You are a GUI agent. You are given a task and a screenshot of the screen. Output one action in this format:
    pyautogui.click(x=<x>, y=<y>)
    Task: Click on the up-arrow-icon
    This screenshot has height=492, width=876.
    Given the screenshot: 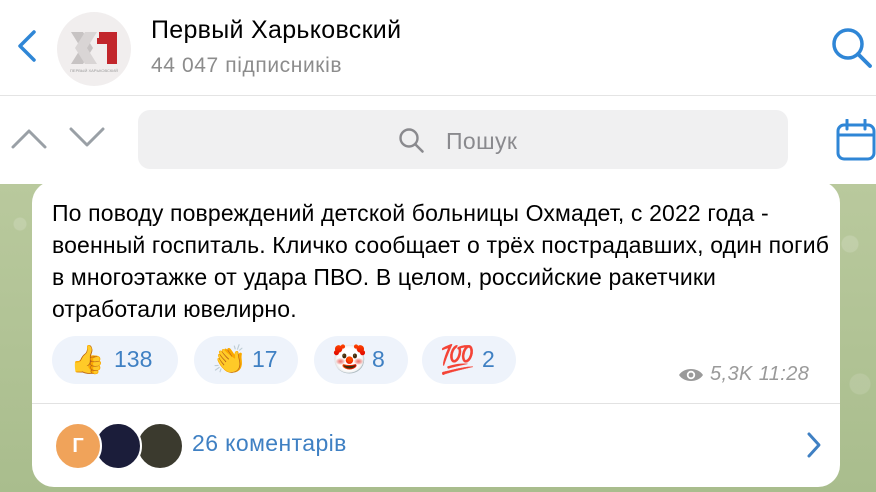 What is the action you would take?
    pyautogui.click(x=29, y=138)
    